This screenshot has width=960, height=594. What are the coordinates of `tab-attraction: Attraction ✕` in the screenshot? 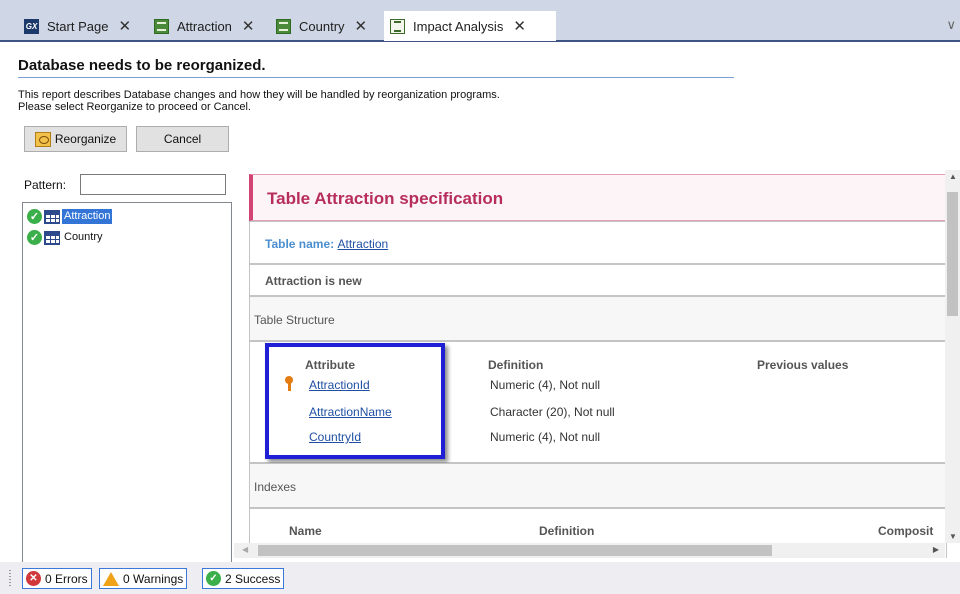 It's located at (201, 26).